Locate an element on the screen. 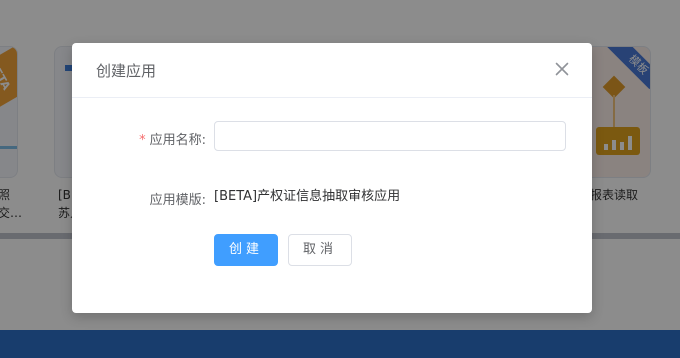 Image resolution: width=680 pixels, height=358 pixels. app-name-input is located at coordinates (390, 136).